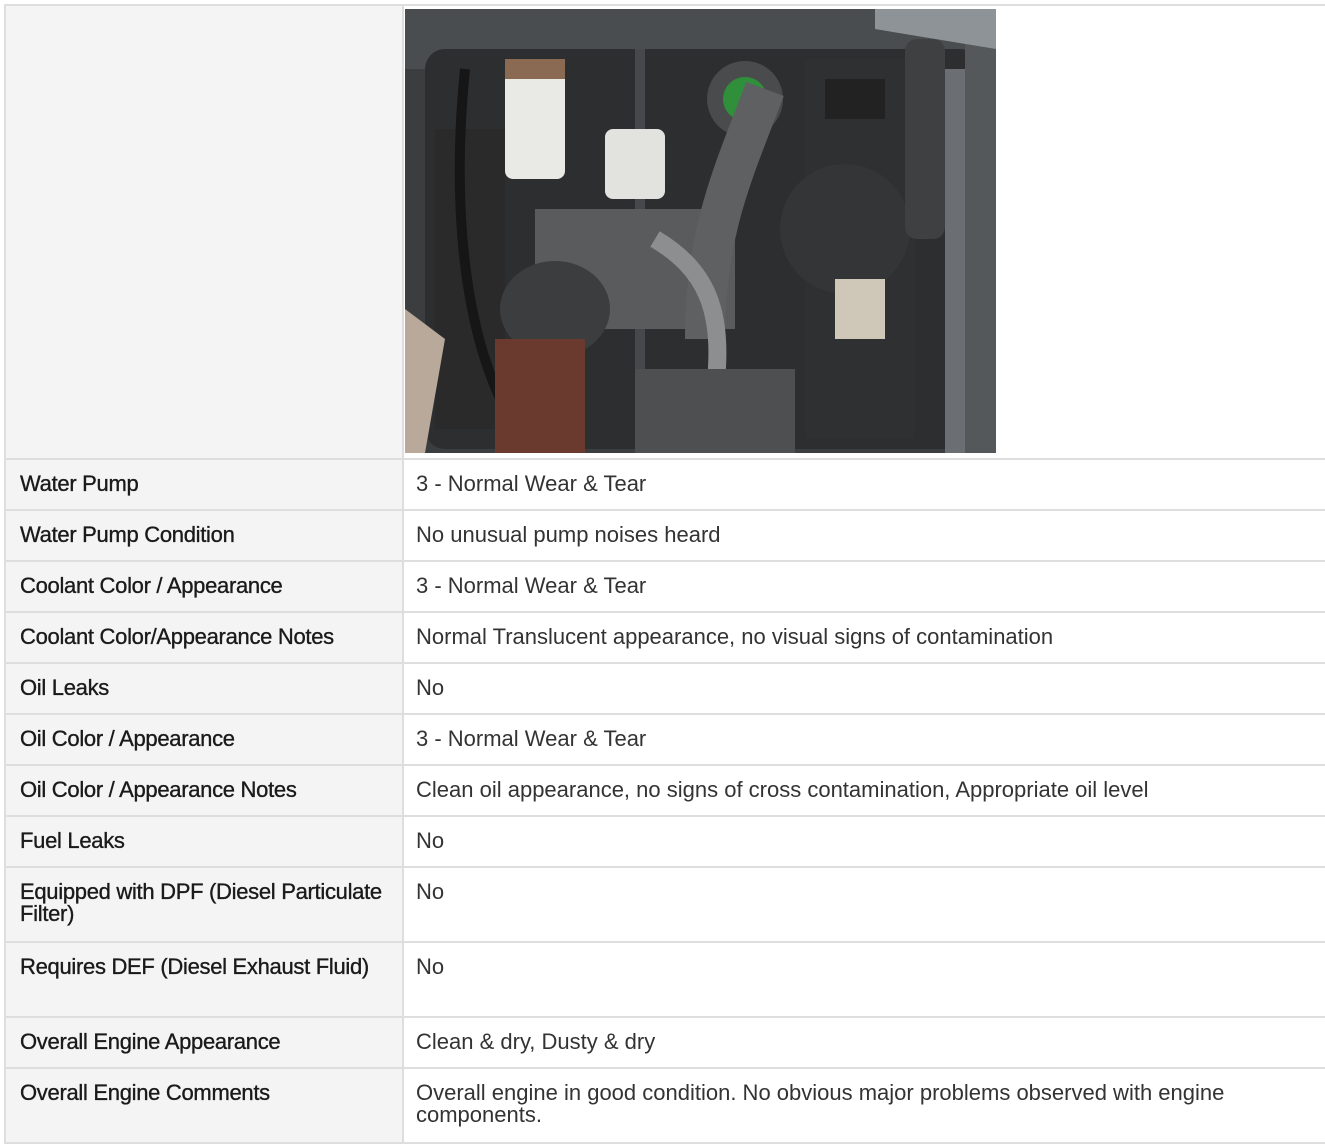 The image size is (1325, 1144). What do you see at coordinates (204, 484) in the screenshot?
I see `row-label: Water Pump` at bounding box center [204, 484].